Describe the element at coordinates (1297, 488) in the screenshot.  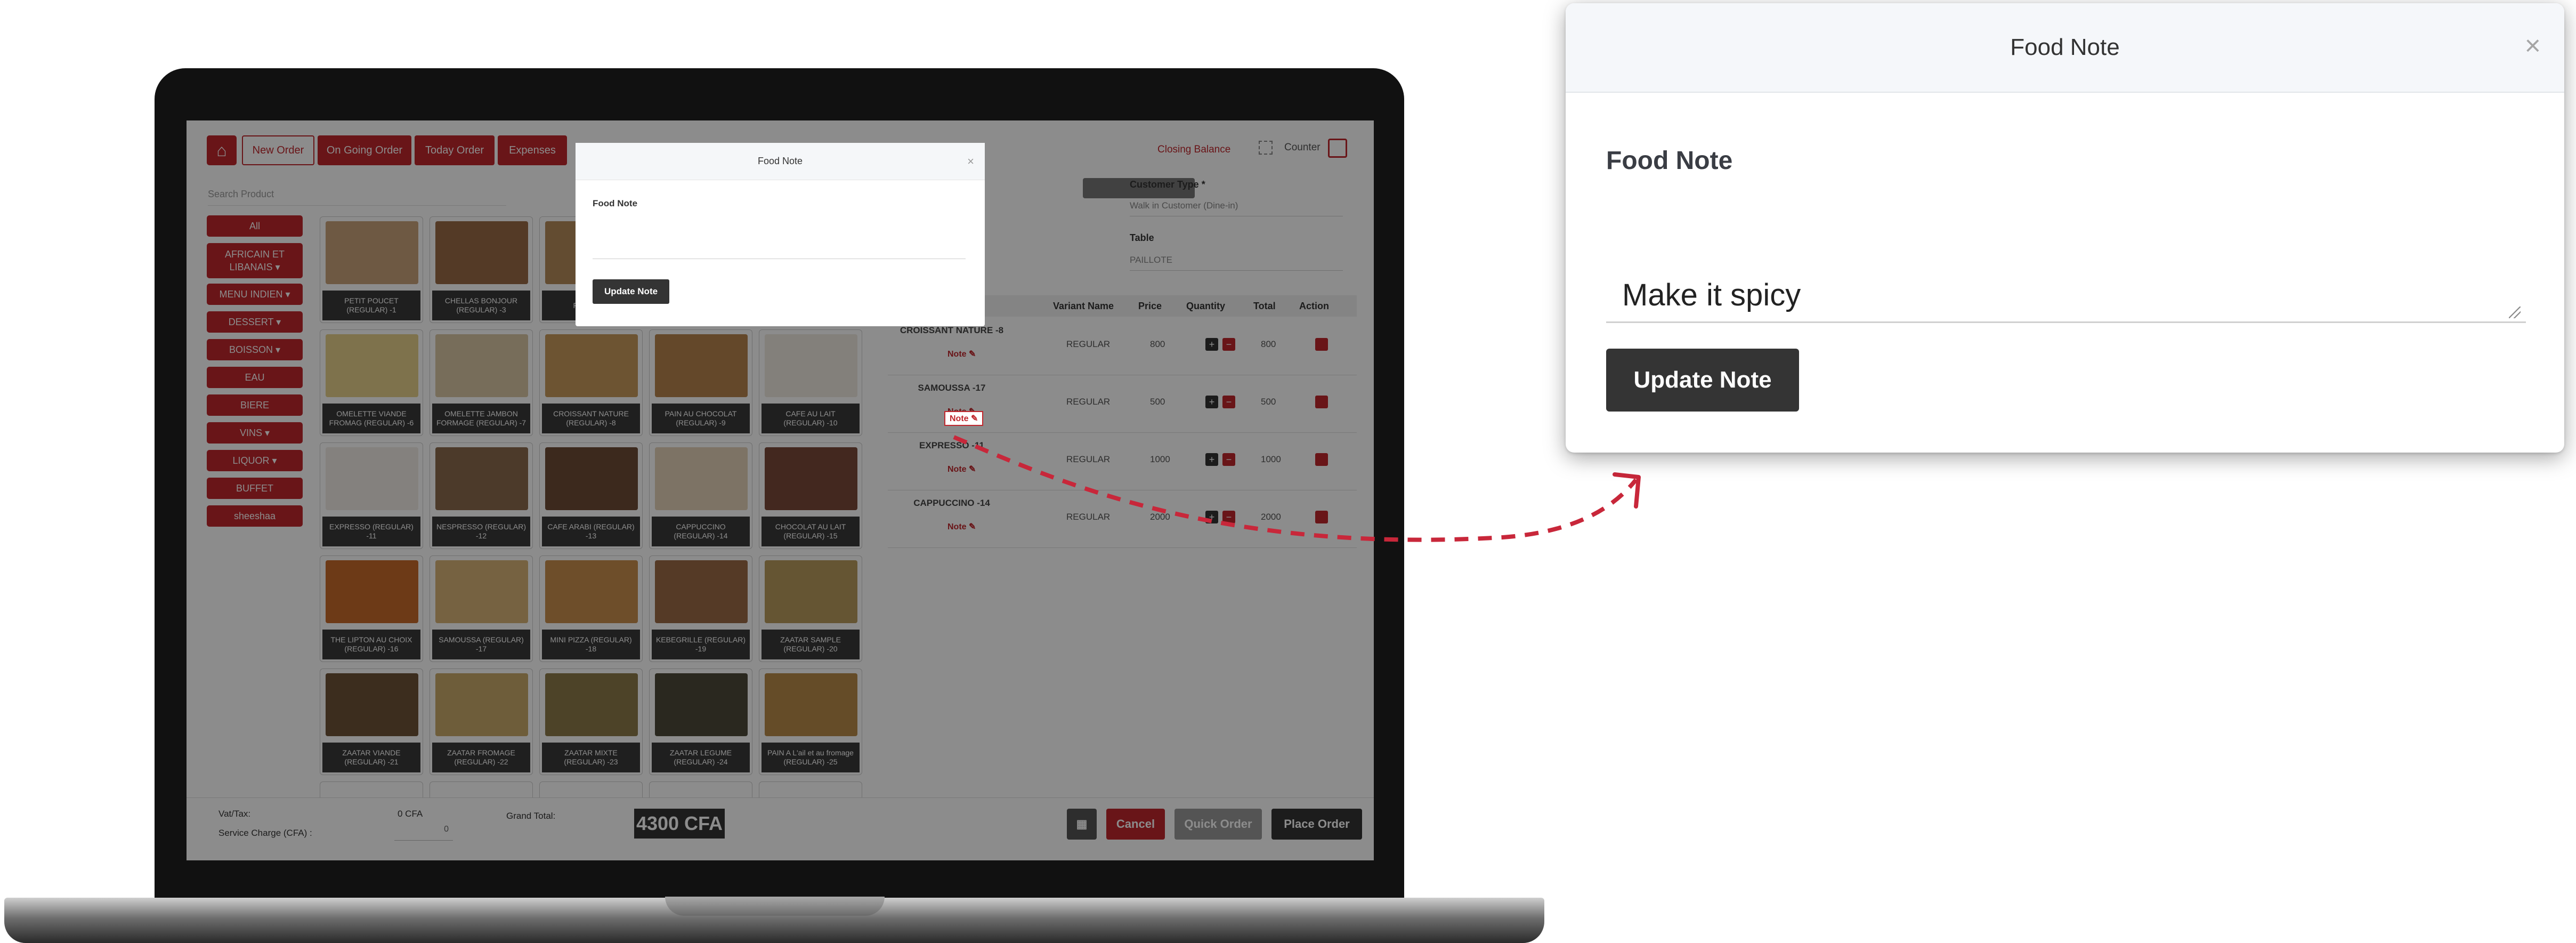
I see `callout-arrow` at that location.